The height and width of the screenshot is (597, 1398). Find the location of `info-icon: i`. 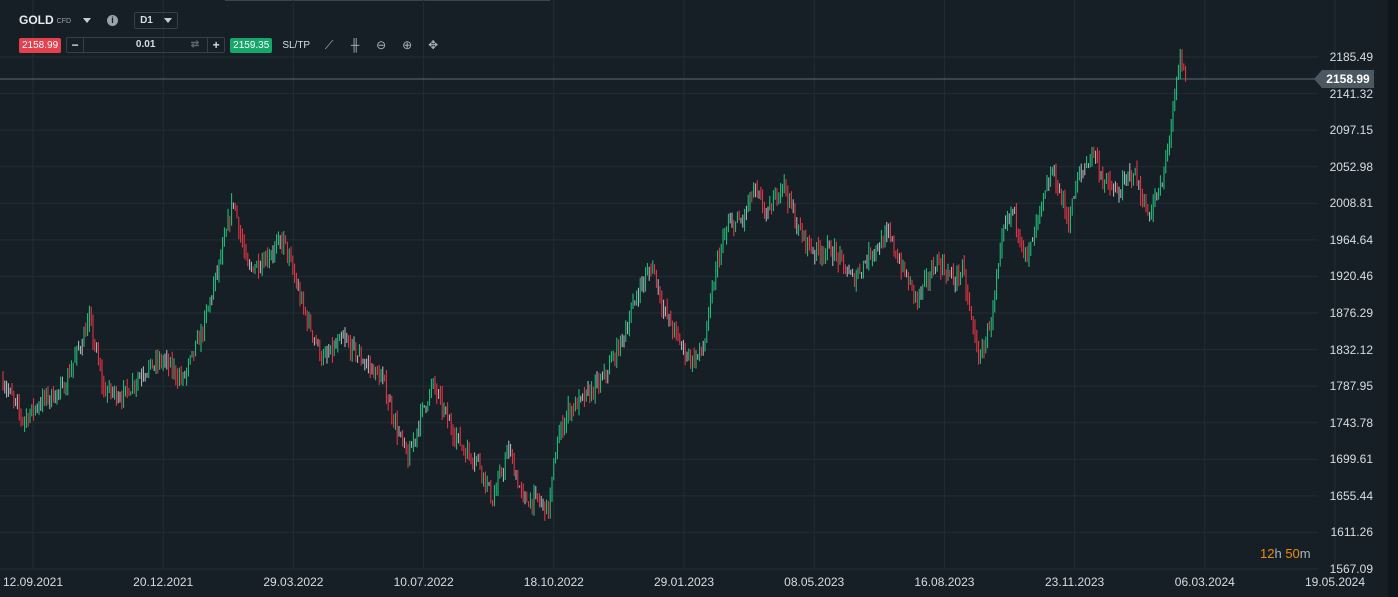

info-icon: i is located at coordinates (113, 20).